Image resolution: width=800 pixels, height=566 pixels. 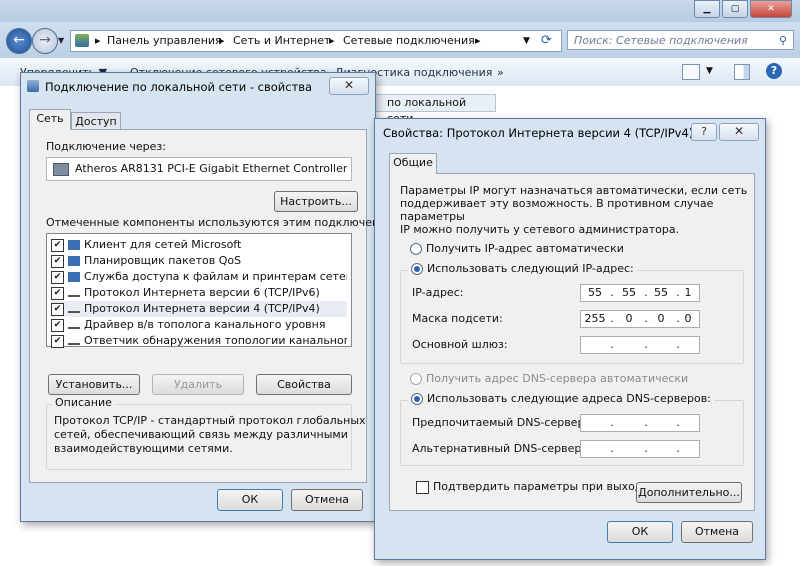 What do you see at coordinates (782, 40) in the screenshot?
I see `search-icon: ⚲` at bounding box center [782, 40].